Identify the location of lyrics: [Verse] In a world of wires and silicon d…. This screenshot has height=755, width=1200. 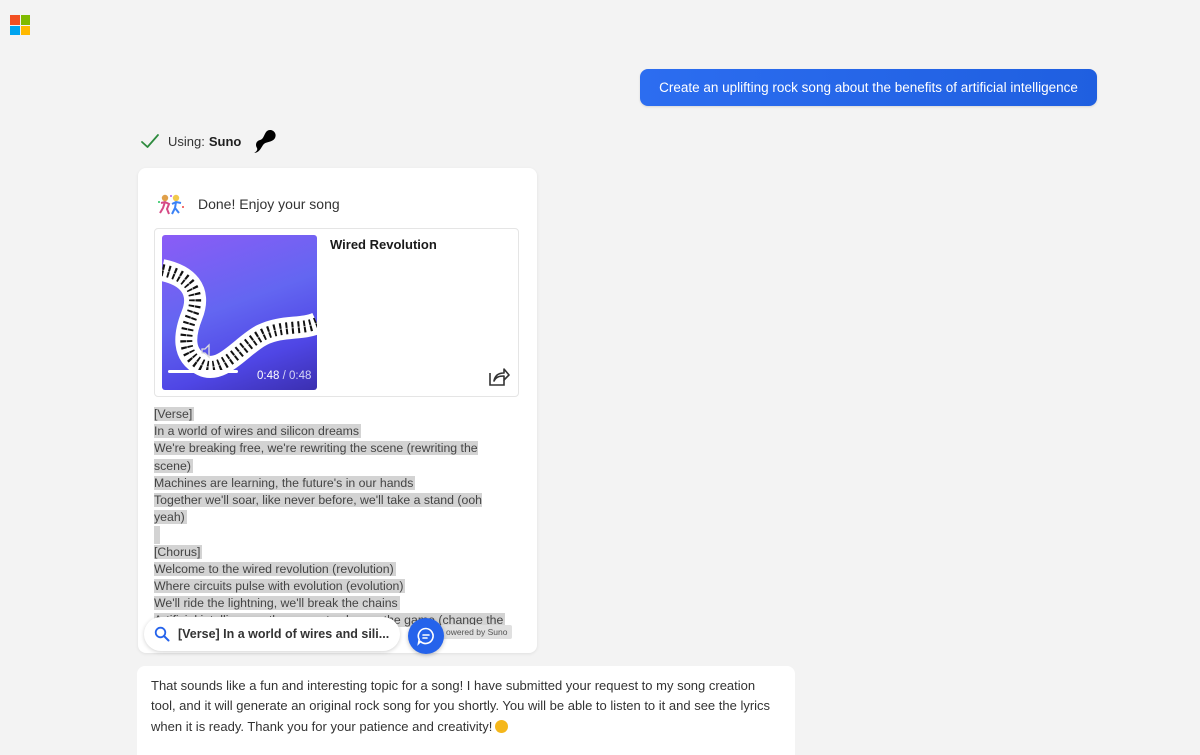
(335, 526).